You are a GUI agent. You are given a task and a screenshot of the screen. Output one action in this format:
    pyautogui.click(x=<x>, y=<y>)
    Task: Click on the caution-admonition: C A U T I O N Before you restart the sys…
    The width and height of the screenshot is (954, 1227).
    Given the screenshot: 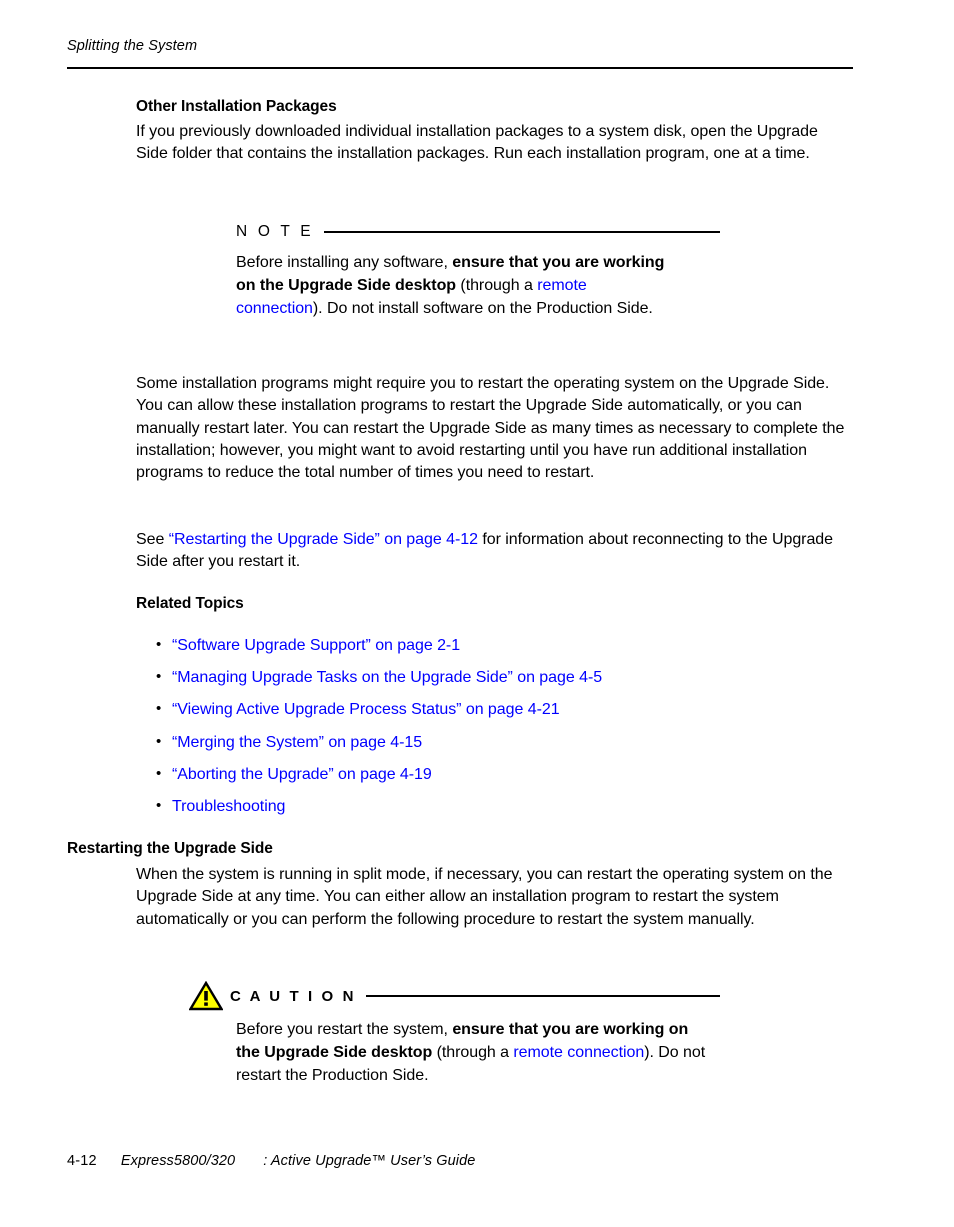 What is the action you would take?
    pyautogui.click(x=454, y=1034)
    